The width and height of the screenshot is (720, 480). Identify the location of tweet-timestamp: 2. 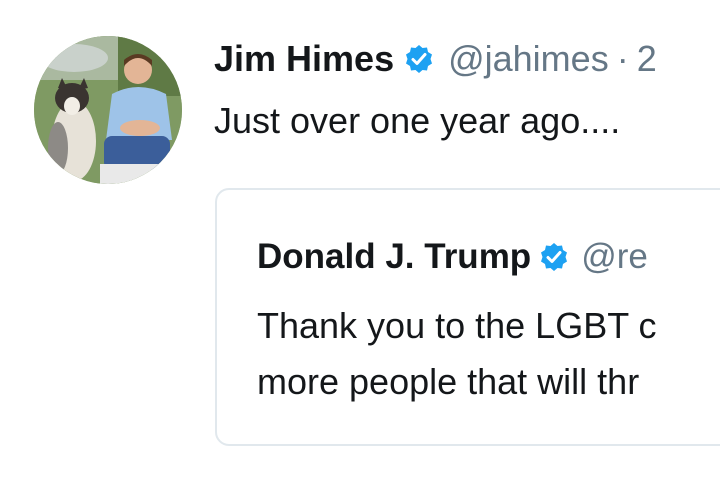
(647, 59).